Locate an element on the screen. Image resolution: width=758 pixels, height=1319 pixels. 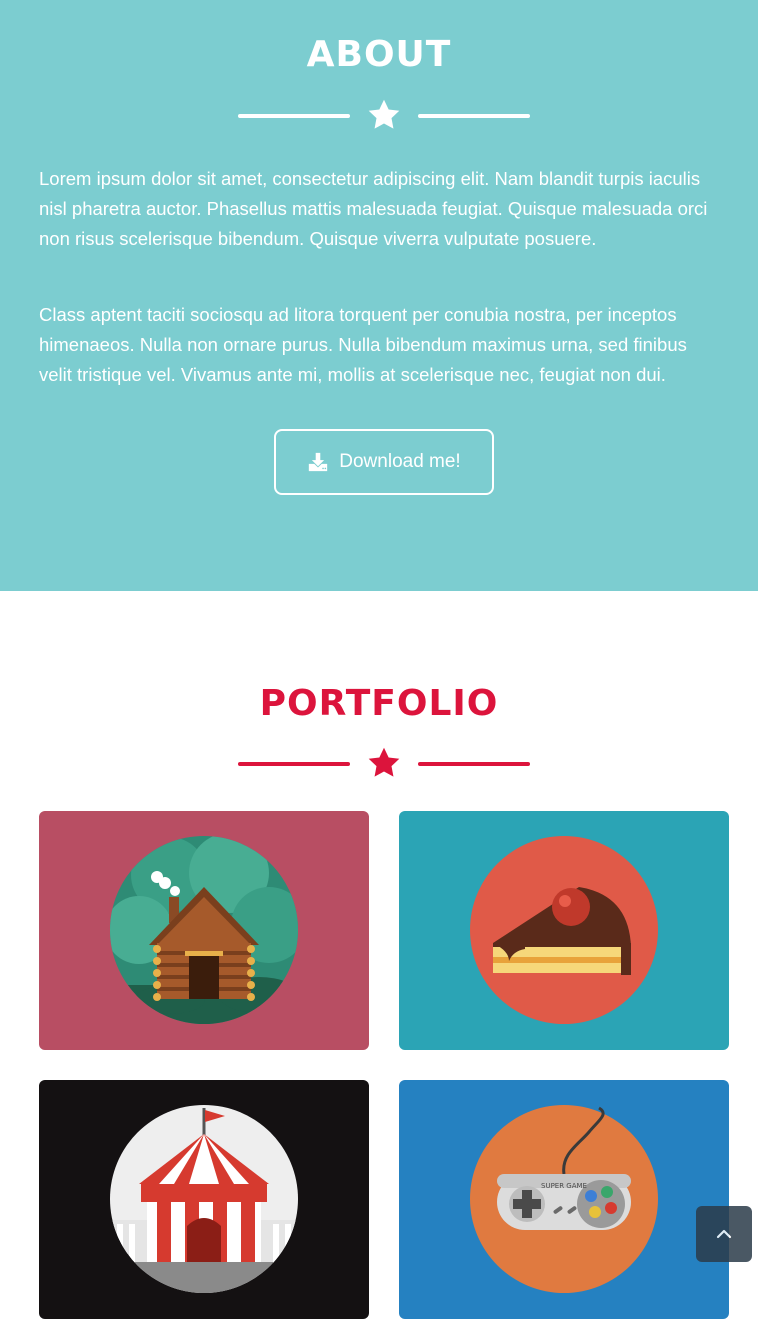
portfolio-item-cabin is located at coordinates (204, 930).